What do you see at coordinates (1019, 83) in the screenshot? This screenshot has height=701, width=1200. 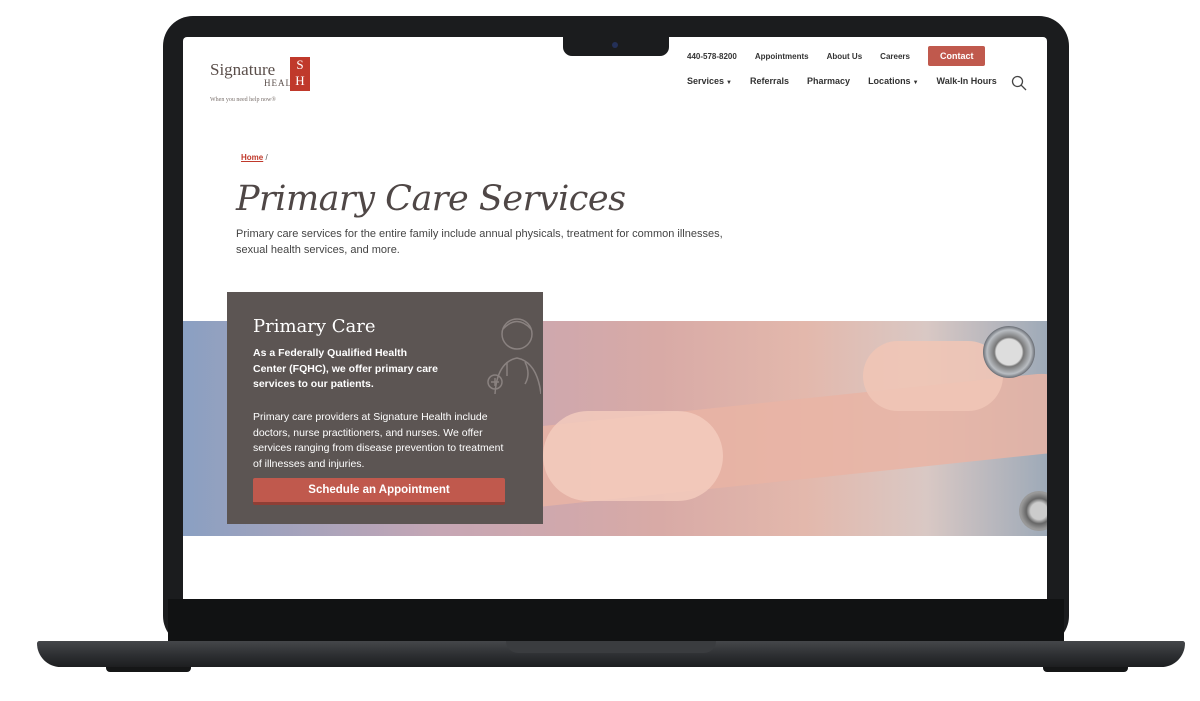 I see `search-icon` at bounding box center [1019, 83].